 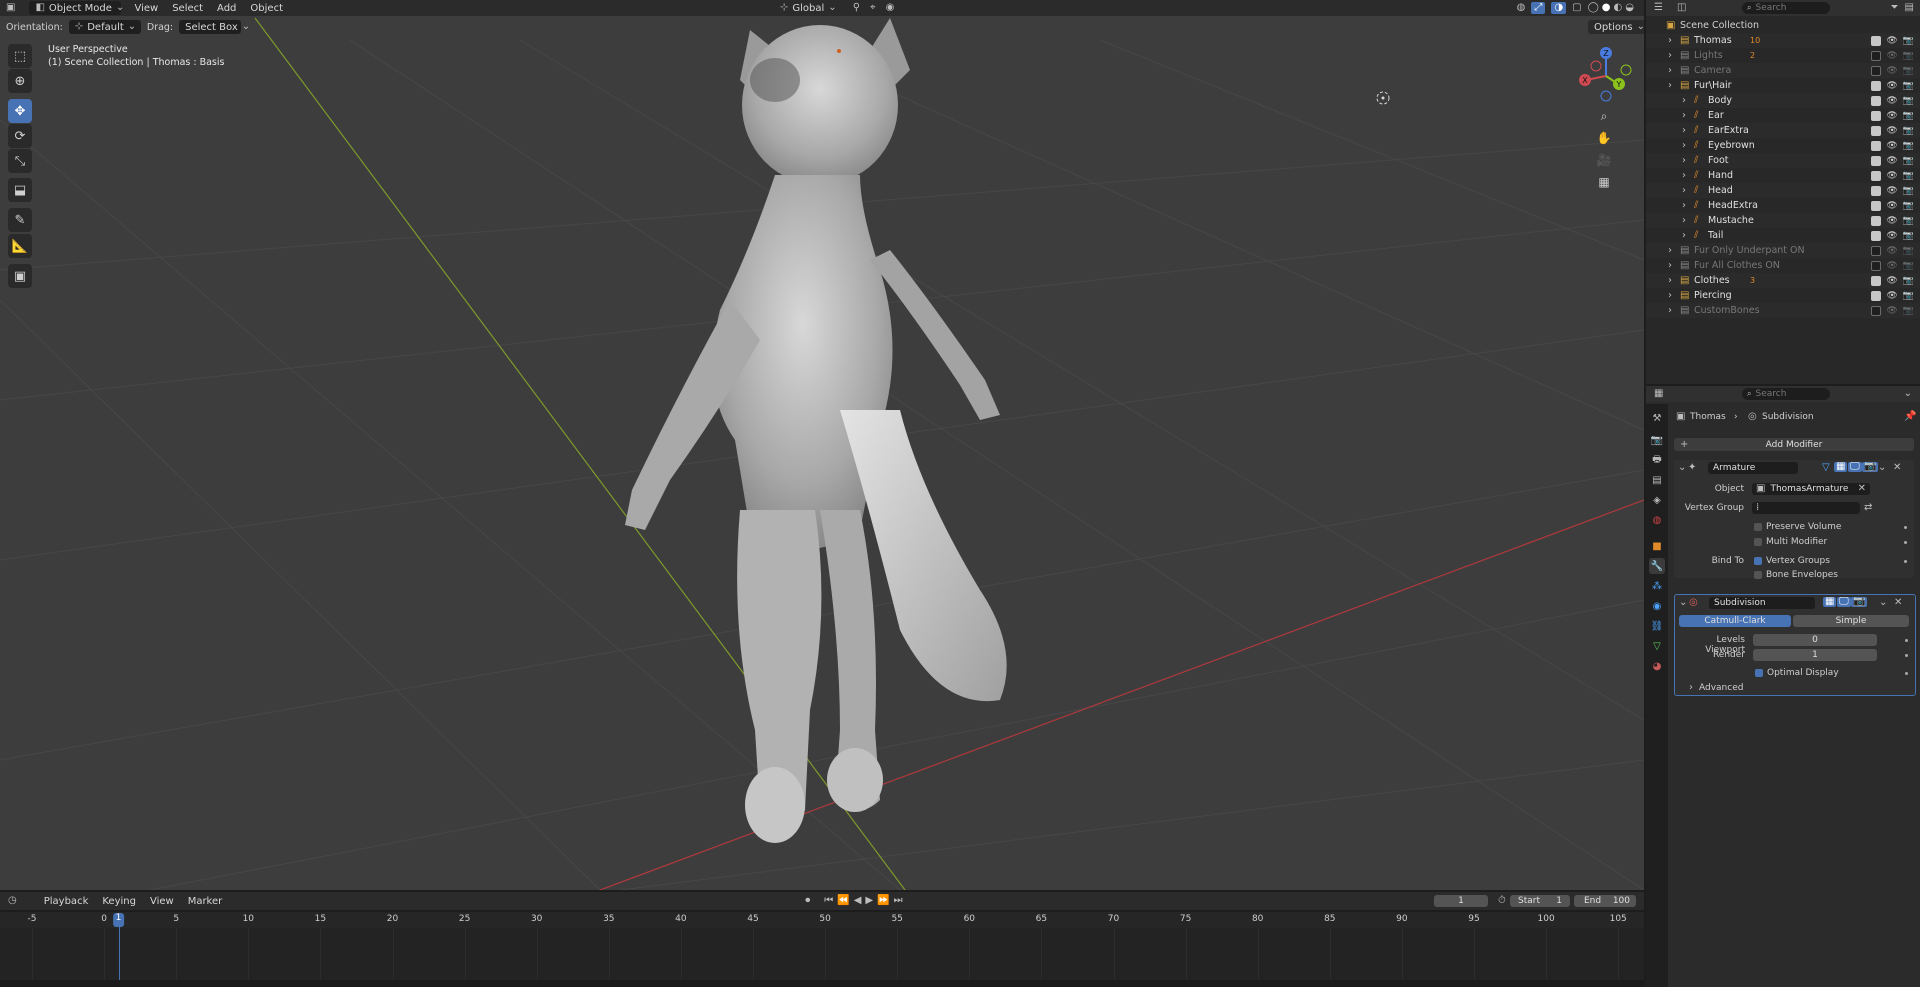 I want to click on properties-search: ⌕ Search, so click(x=1786, y=394).